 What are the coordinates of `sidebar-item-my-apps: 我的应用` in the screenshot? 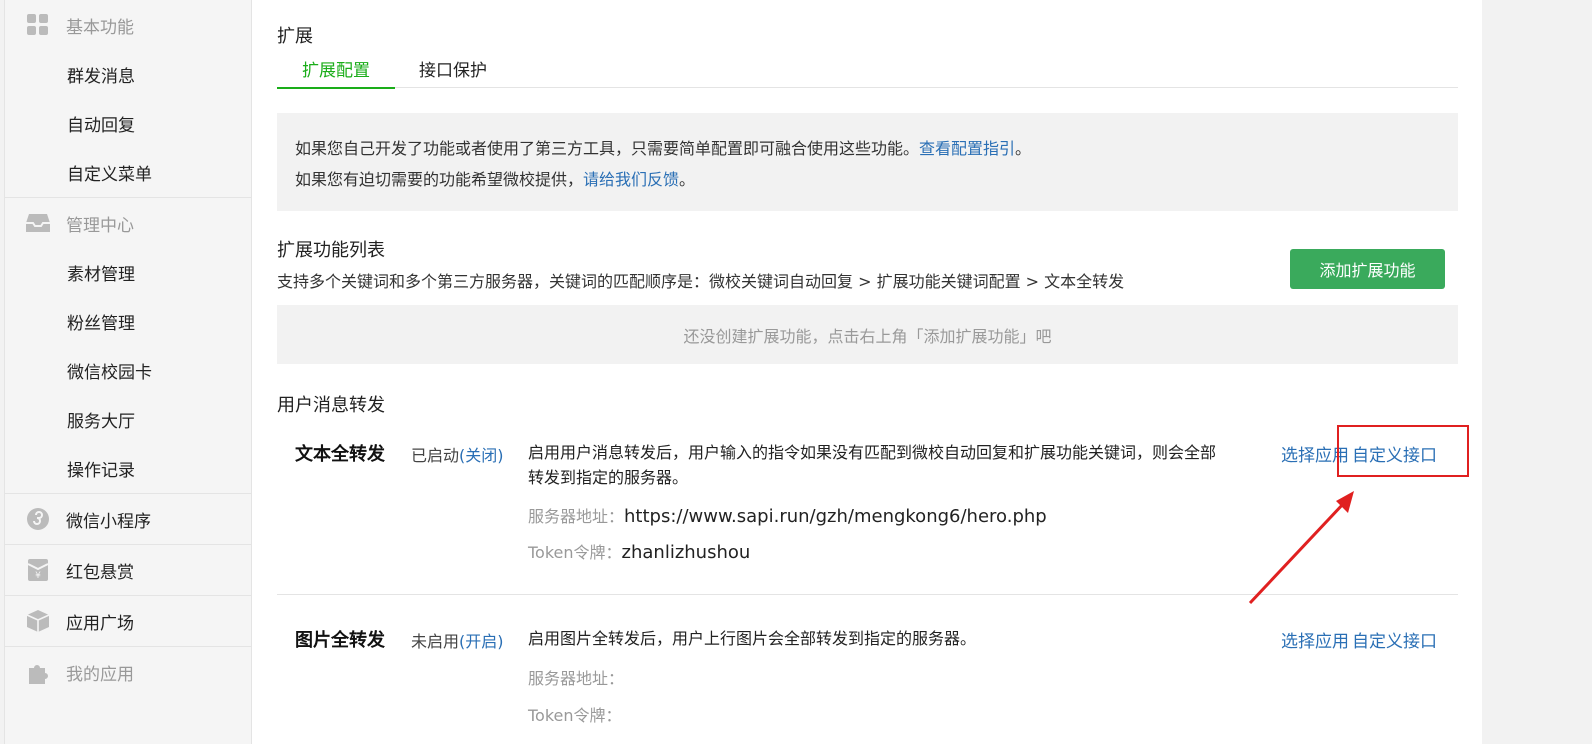 It's located at (128, 672).